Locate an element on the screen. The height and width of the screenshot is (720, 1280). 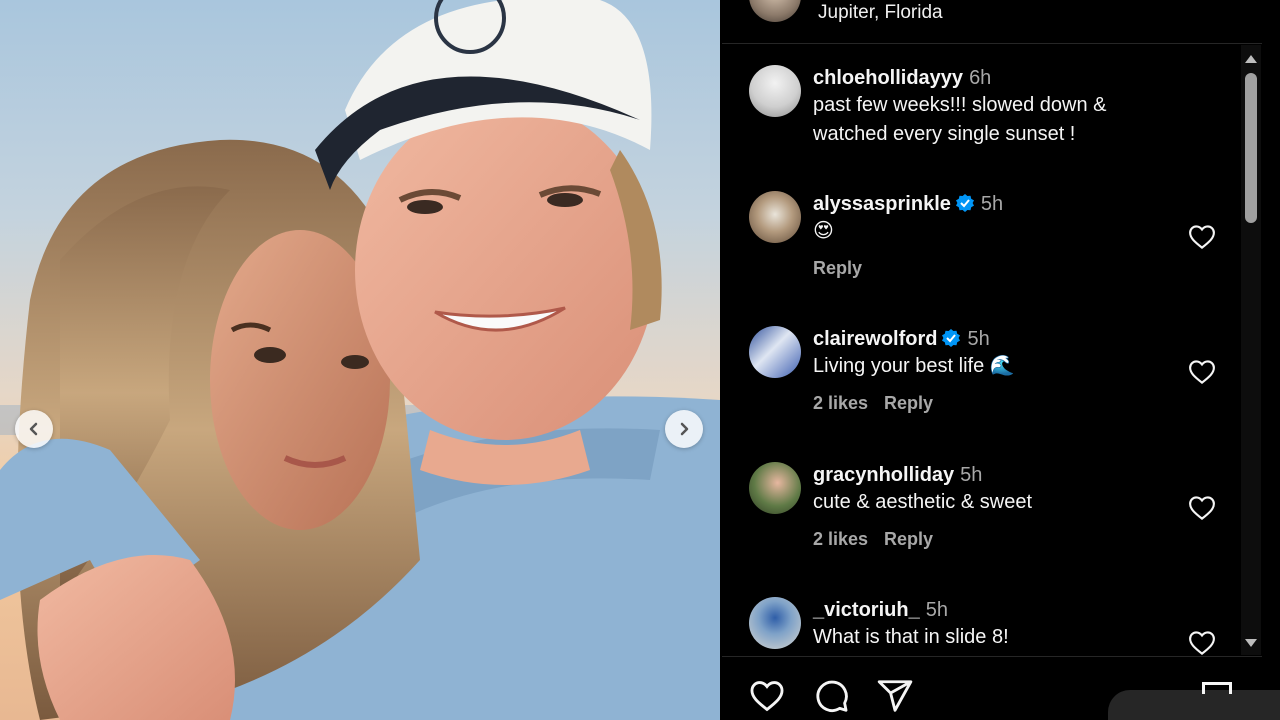
post-location: Jupiter, Florida is located at coordinates (880, 13).